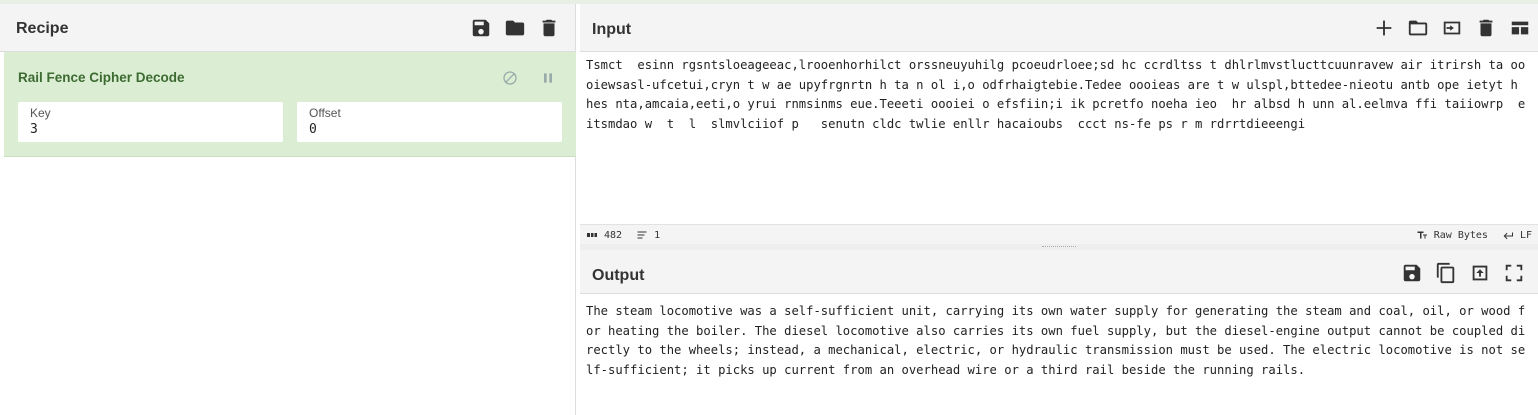 This screenshot has height=415, width=1538. Describe the element at coordinates (325, 113) in the screenshot. I see `offset-label: Offset` at that location.